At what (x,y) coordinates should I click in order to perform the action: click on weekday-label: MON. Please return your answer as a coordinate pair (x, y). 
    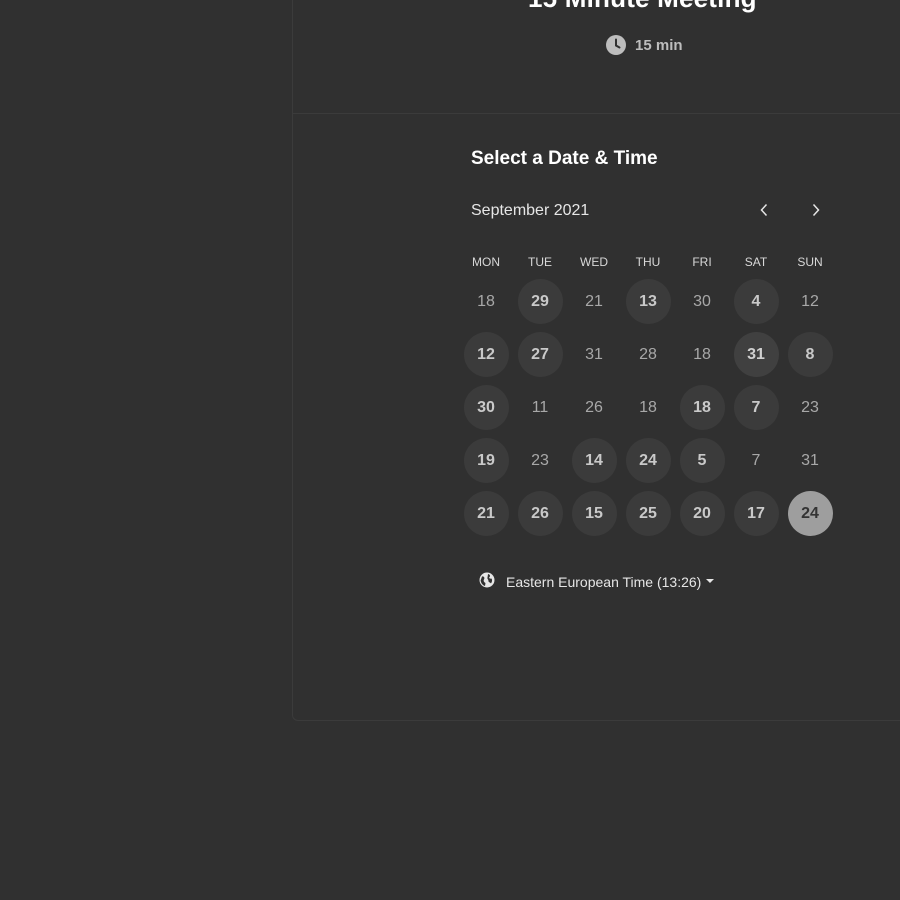
    Looking at the image, I should click on (486, 262).